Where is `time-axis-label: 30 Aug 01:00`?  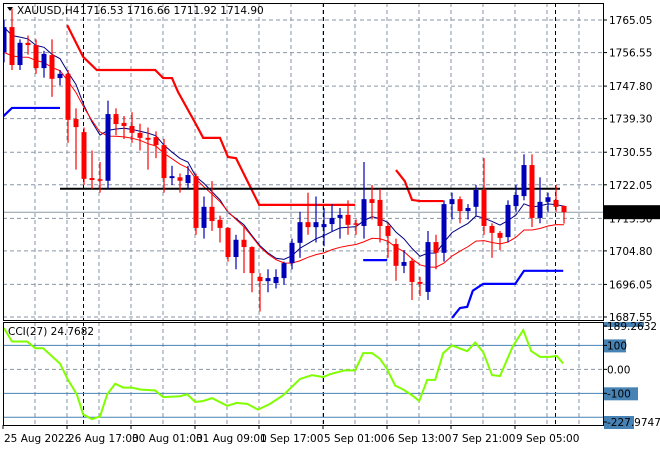 time-axis-label: 30 Aug 01:00 is located at coordinates (167, 439).